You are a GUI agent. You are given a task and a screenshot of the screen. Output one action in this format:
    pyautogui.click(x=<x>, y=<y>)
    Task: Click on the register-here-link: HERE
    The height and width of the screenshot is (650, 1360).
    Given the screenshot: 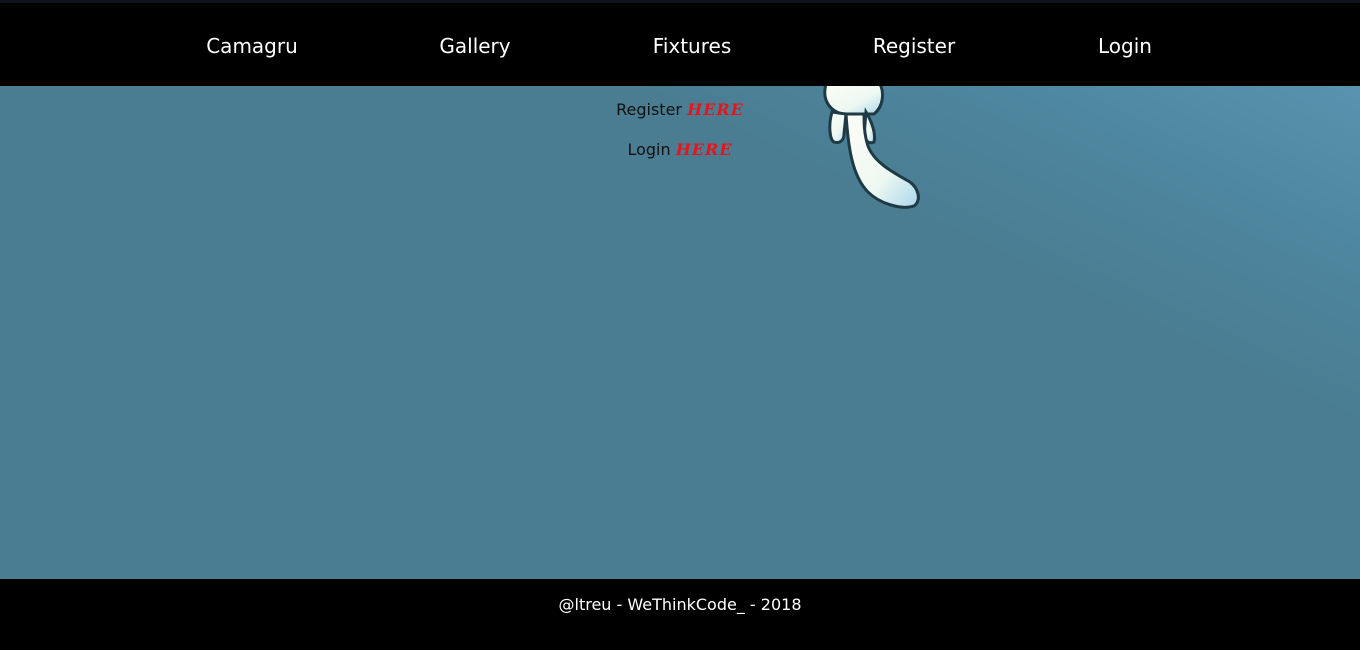 What is the action you would take?
    pyautogui.click(x=715, y=109)
    